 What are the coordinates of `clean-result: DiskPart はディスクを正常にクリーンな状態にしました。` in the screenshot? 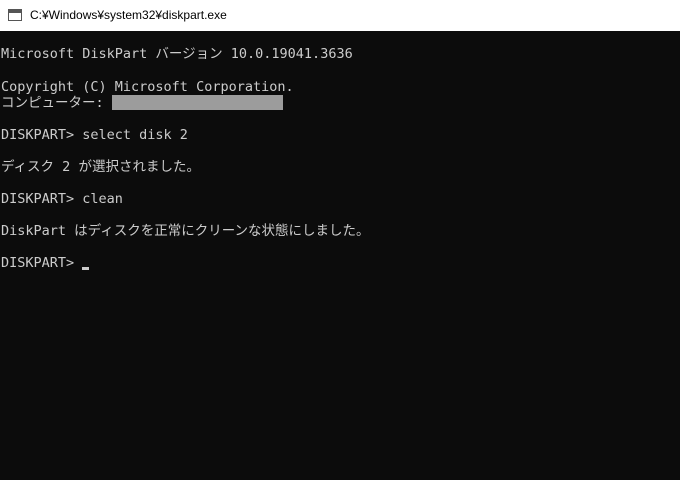 It's located at (185, 231).